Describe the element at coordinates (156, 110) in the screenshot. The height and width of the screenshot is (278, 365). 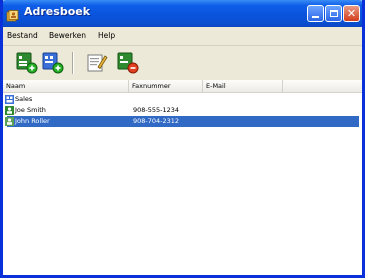
I see `row-fax: 908-555-1234` at that location.